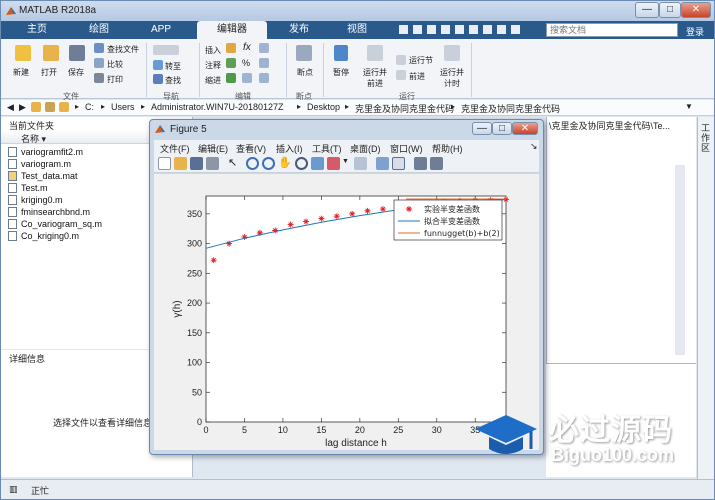 Image resolution: width=715 pixels, height=500 pixels. What do you see at coordinates (177, 308) in the screenshot?
I see `y-axis-label: γ(h)` at bounding box center [177, 308].